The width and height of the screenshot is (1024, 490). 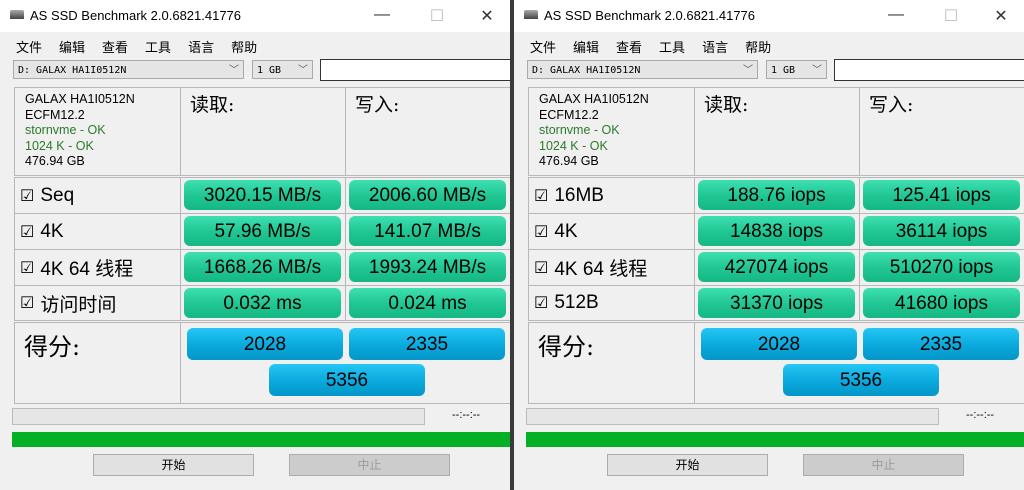 What do you see at coordinates (569, 114) in the screenshot?
I see `firmware: ECFM12.2` at bounding box center [569, 114].